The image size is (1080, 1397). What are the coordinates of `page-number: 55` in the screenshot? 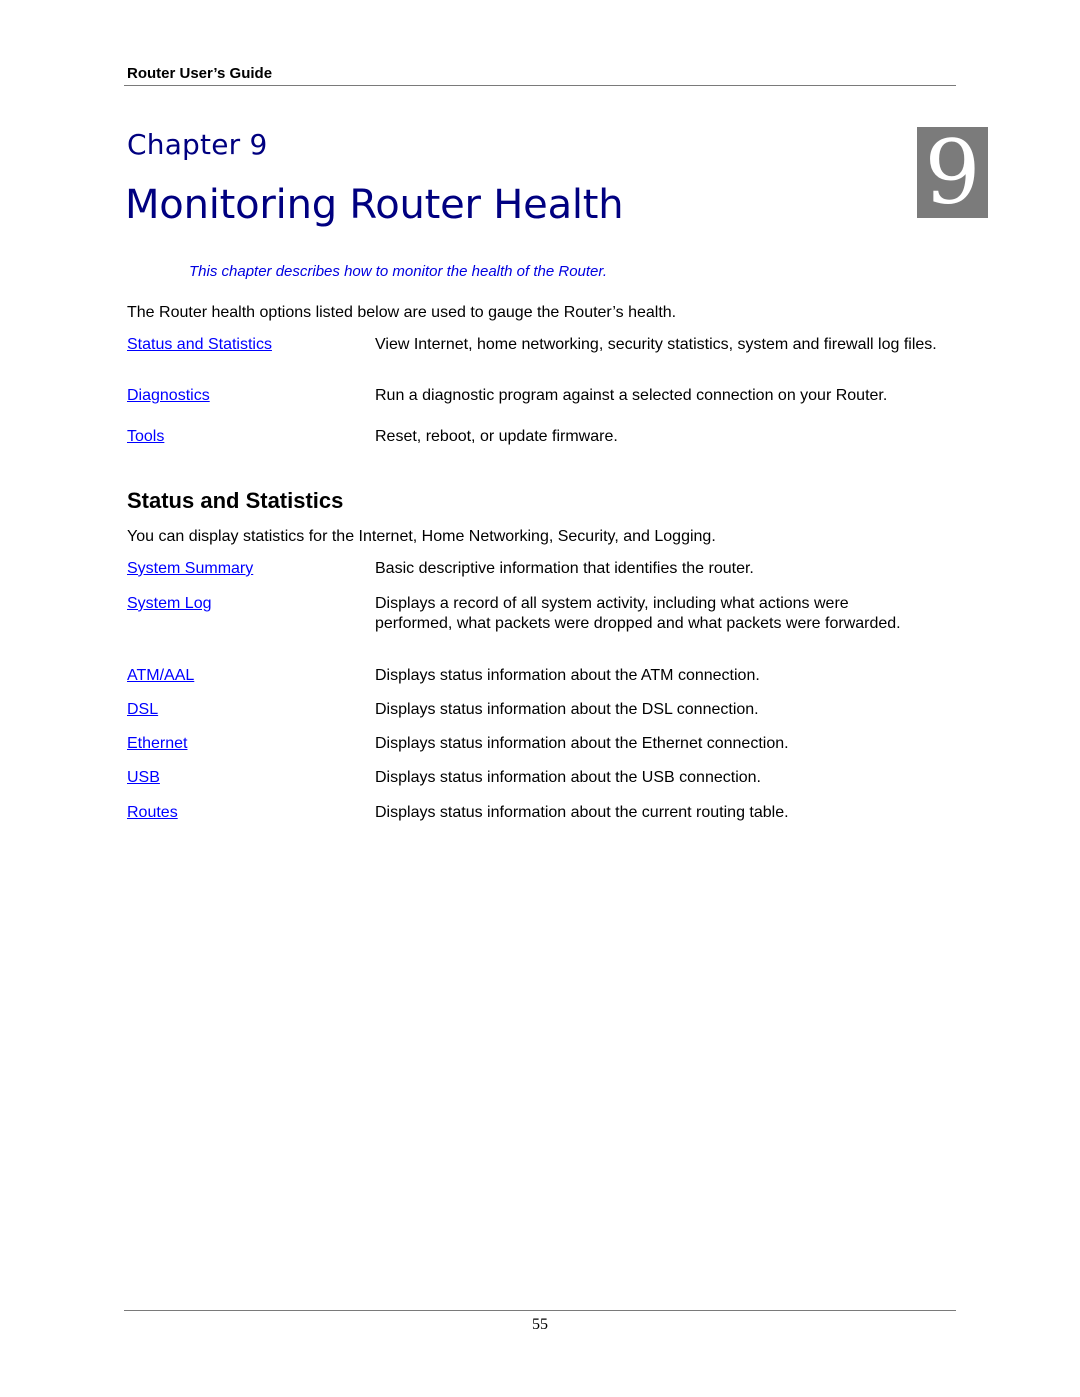 It's located at (540, 1324).